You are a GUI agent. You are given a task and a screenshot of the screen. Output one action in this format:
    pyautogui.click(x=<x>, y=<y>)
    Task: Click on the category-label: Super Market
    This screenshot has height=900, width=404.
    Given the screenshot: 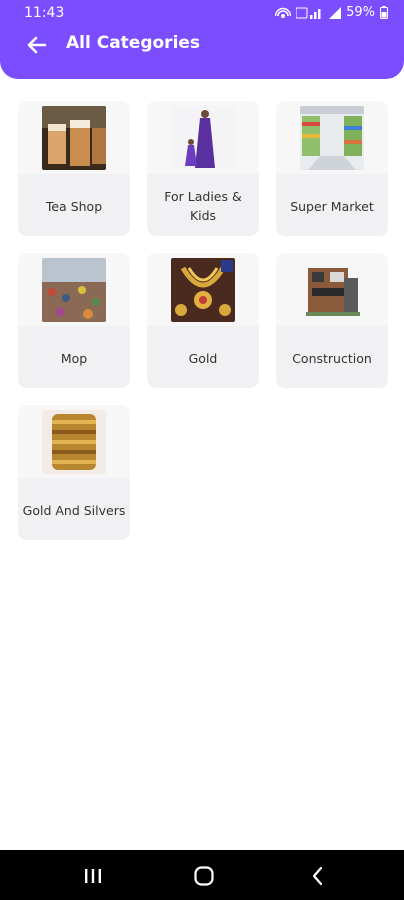 What is the action you would take?
    pyautogui.click(x=332, y=206)
    